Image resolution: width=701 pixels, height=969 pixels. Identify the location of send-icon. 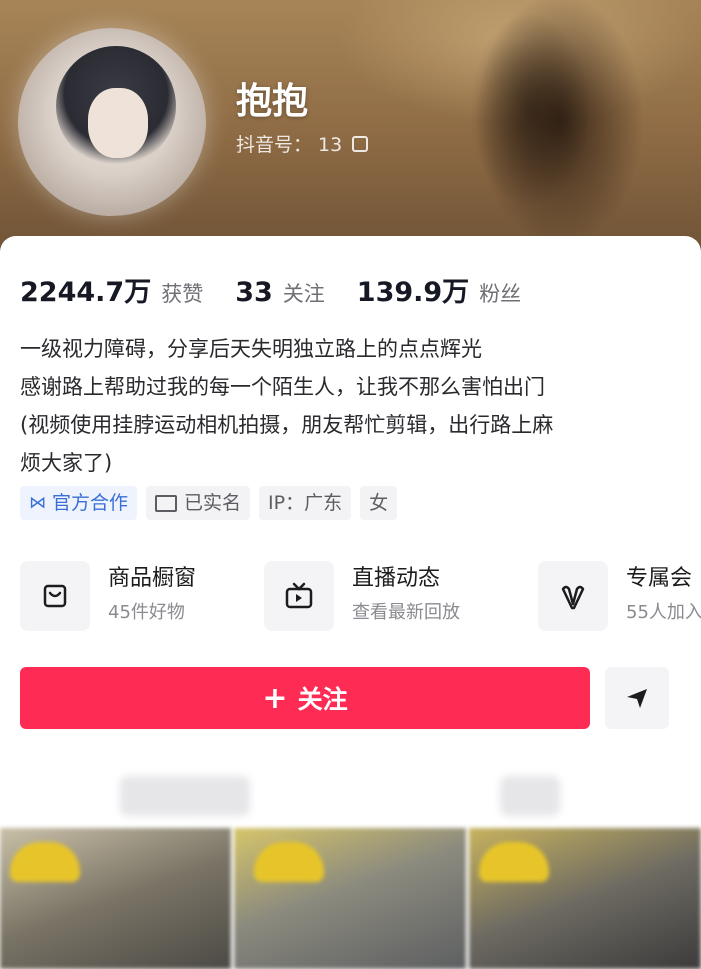
(637, 698).